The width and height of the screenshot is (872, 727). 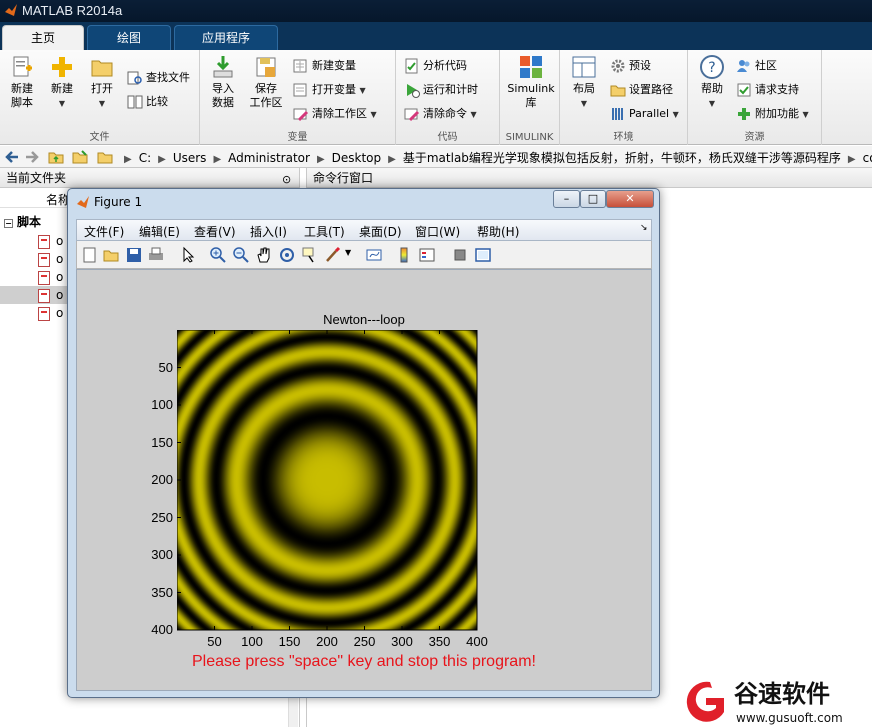 What do you see at coordinates (712, 88) in the screenshot?
I see `help-label: 帮助` at bounding box center [712, 88].